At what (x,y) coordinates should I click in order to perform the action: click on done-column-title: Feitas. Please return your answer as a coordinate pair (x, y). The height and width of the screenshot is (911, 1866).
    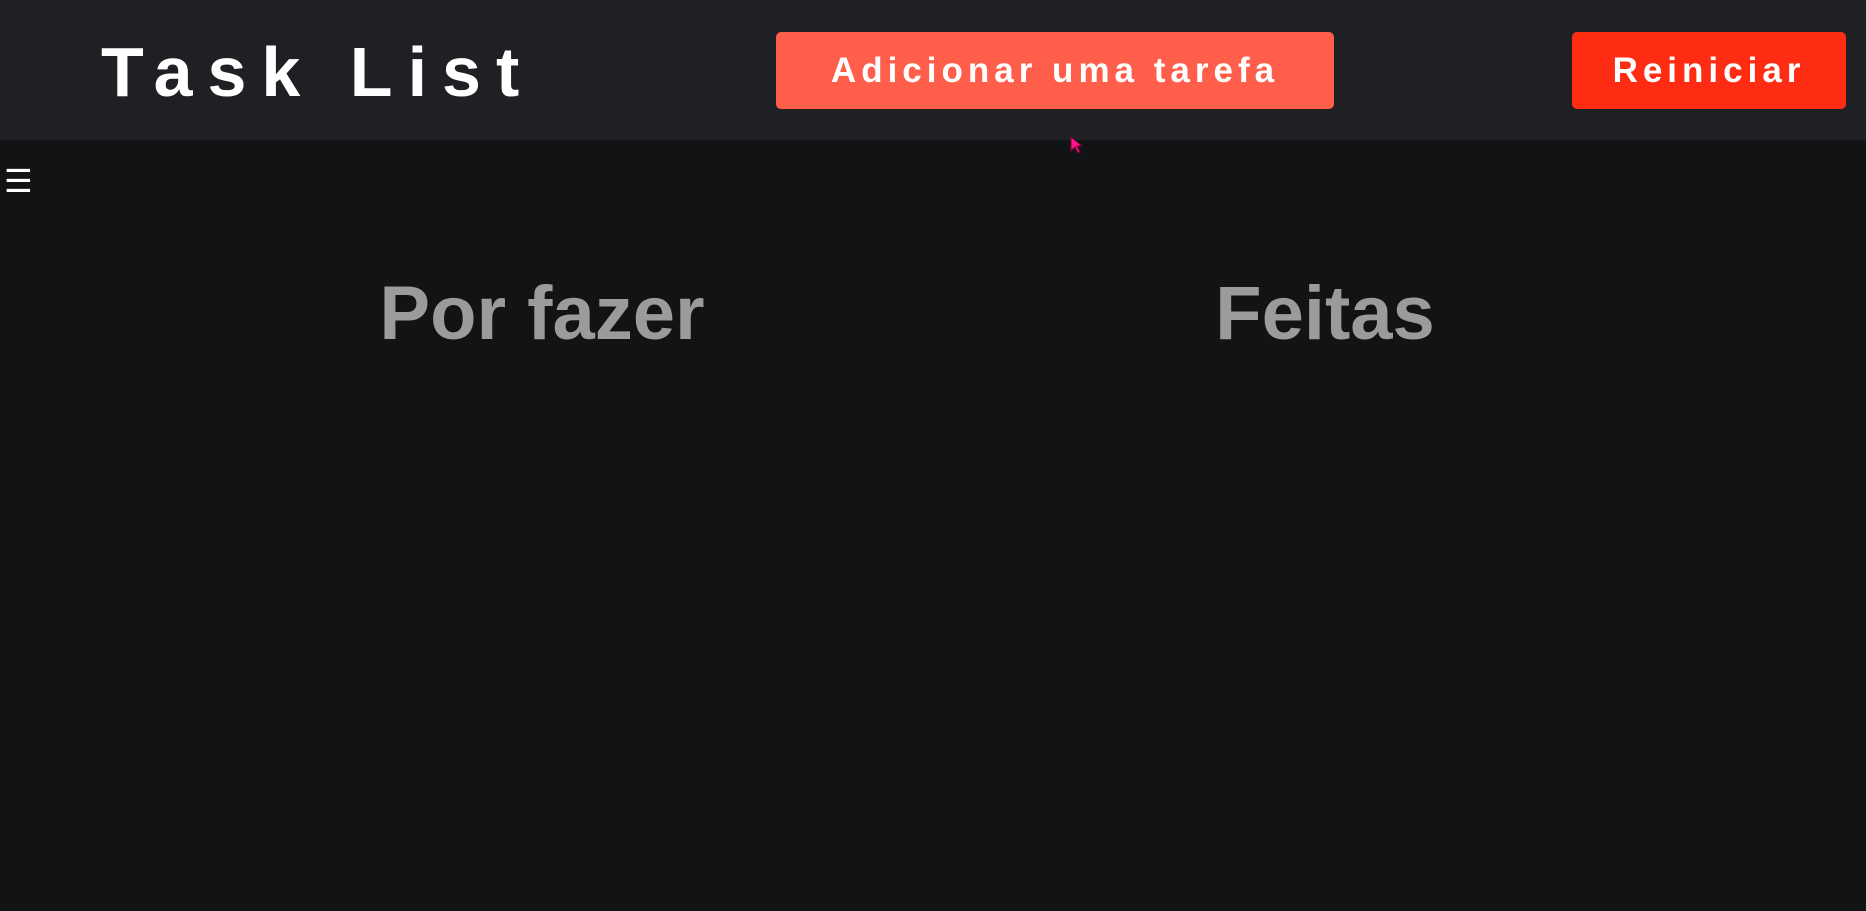
    Looking at the image, I should click on (1325, 313).